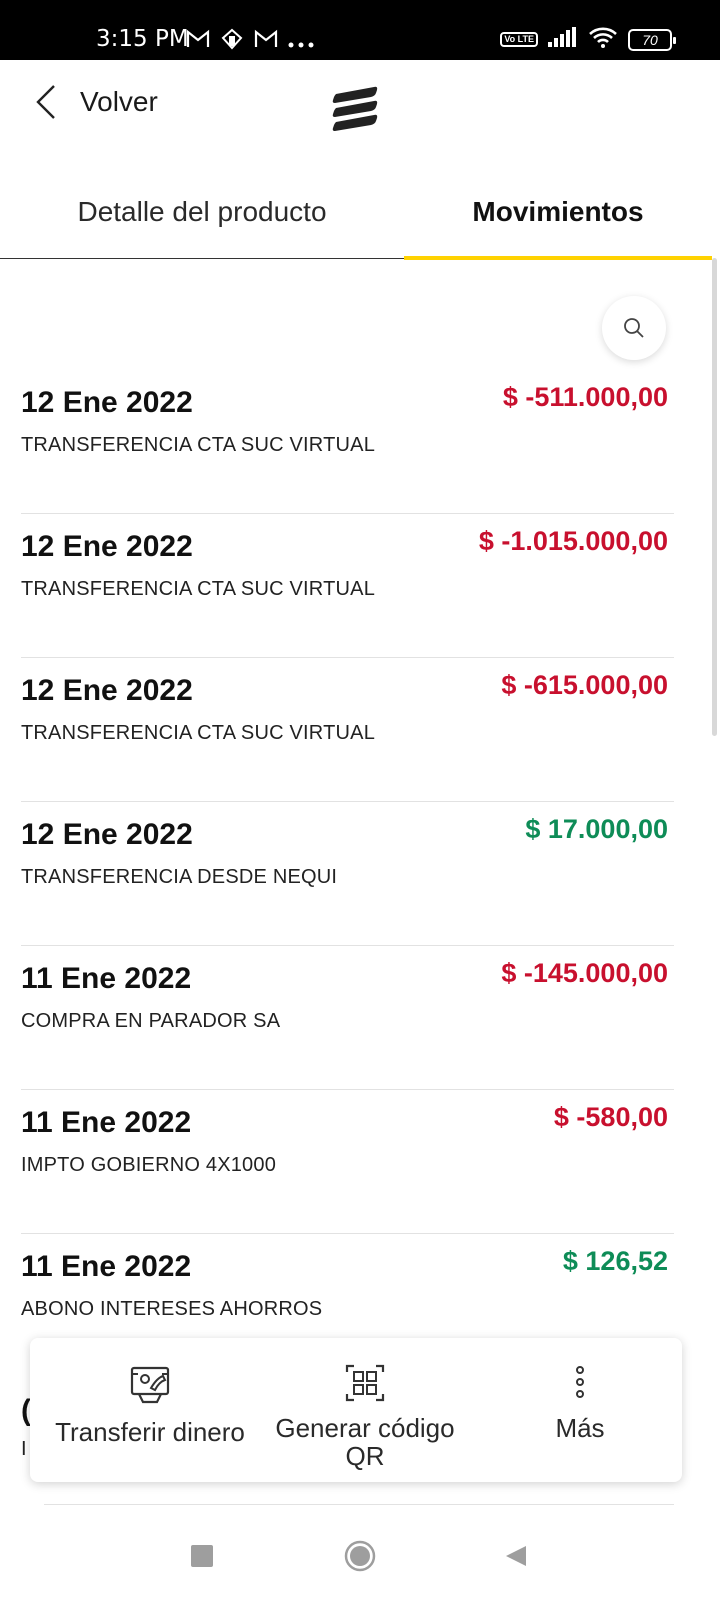 Image resolution: width=720 pixels, height=1600 pixels. I want to click on qr-code-icon, so click(365, 1383).